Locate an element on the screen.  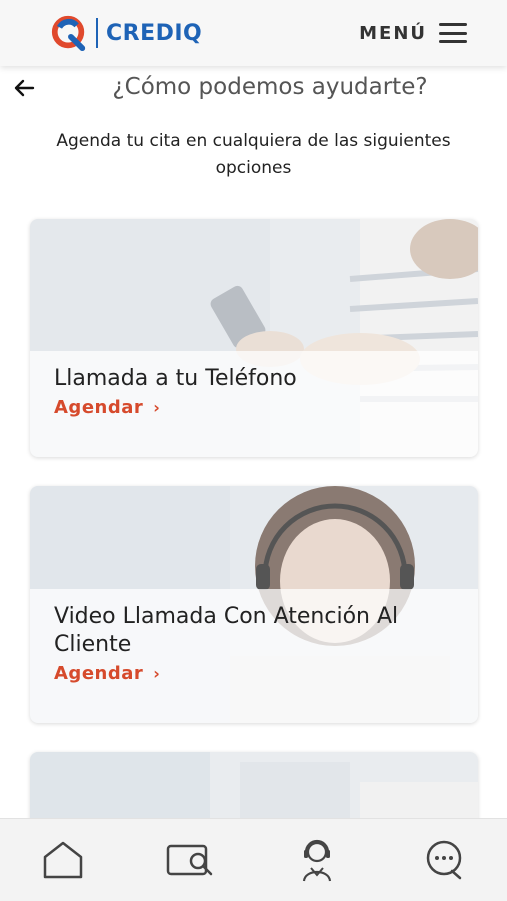
hamburger-icon is located at coordinates (453, 33).